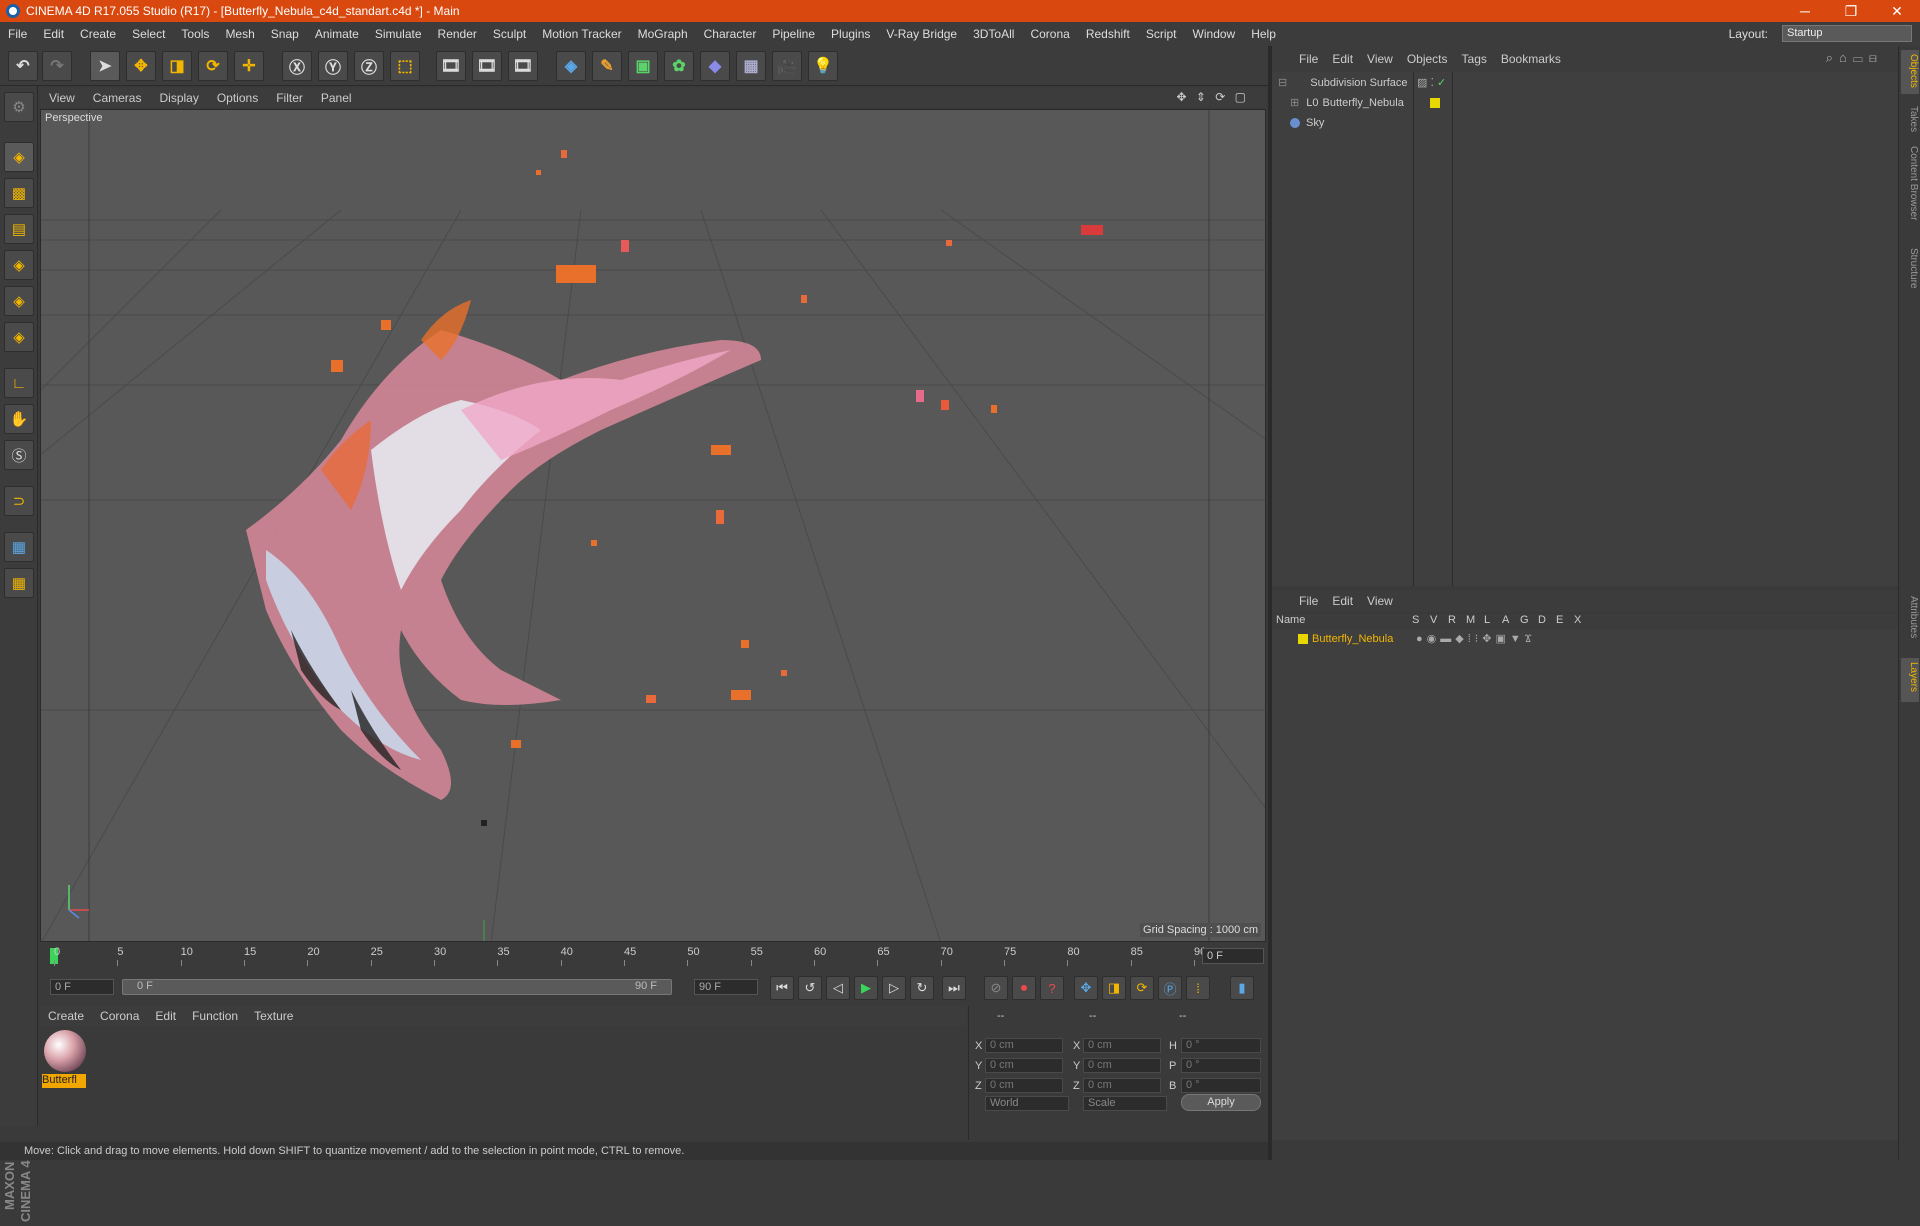 Image resolution: width=1920 pixels, height=1226 pixels. What do you see at coordinates (119, 1016) in the screenshot?
I see `material-menu-corona: Corona` at bounding box center [119, 1016].